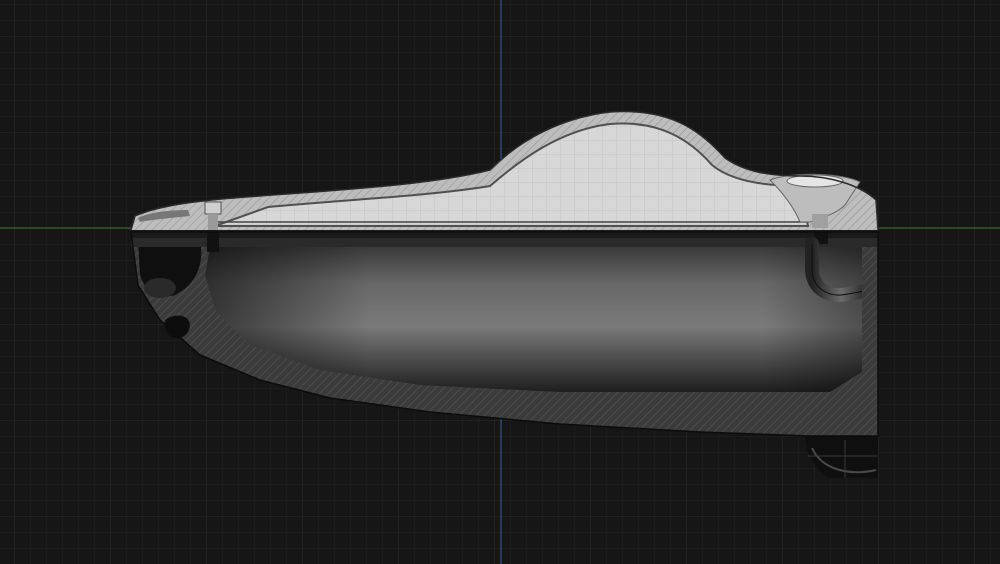 This screenshot has height=564, width=1000. Describe the element at coordinates (504, 242) in the screenshot. I see `deck-plate-underside` at that location.